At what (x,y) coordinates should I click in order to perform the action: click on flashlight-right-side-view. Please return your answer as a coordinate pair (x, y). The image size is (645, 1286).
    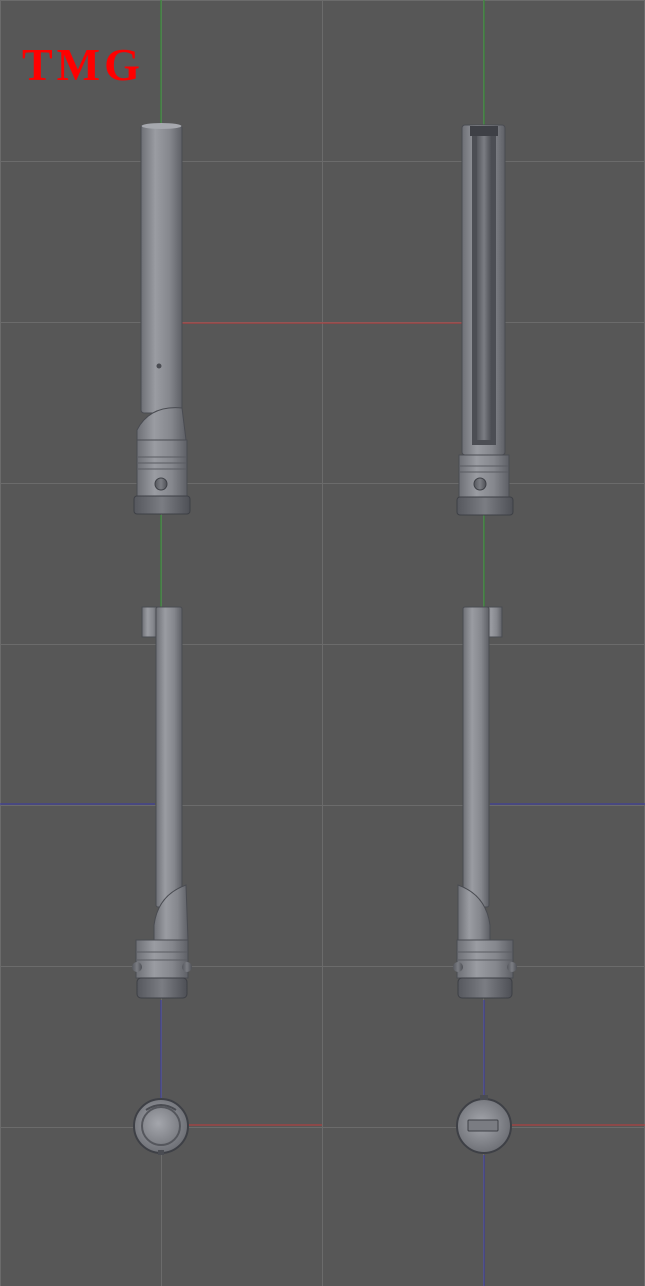
    Looking at the image, I should click on (485, 802).